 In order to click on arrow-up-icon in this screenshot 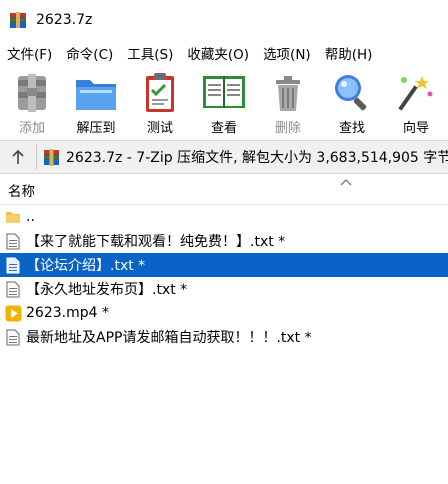, I will do `click(18, 156)`.